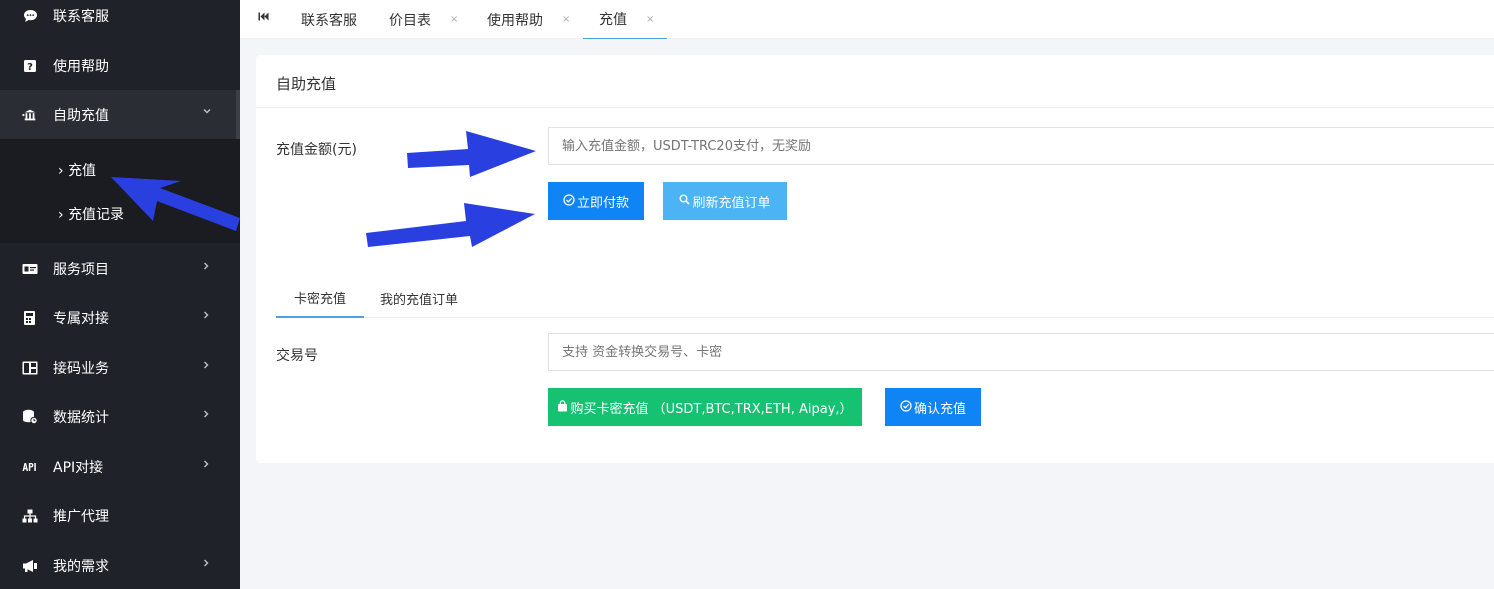  What do you see at coordinates (731, 203) in the screenshot?
I see `button-label: 刷新充值订单` at bounding box center [731, 203].